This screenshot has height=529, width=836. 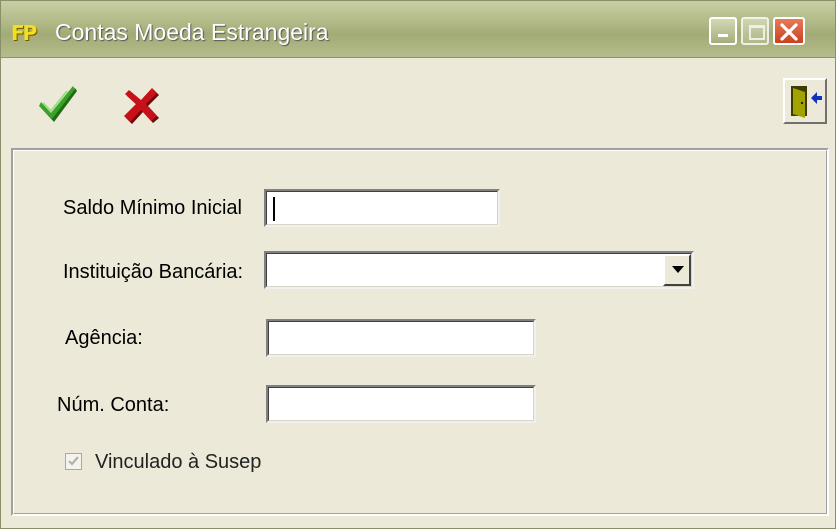 What do you see at coordinates (192, 32) in the screenshot?
I see `window-title: Contas Moeda Estrangeira` at bounding box center [192, 32].